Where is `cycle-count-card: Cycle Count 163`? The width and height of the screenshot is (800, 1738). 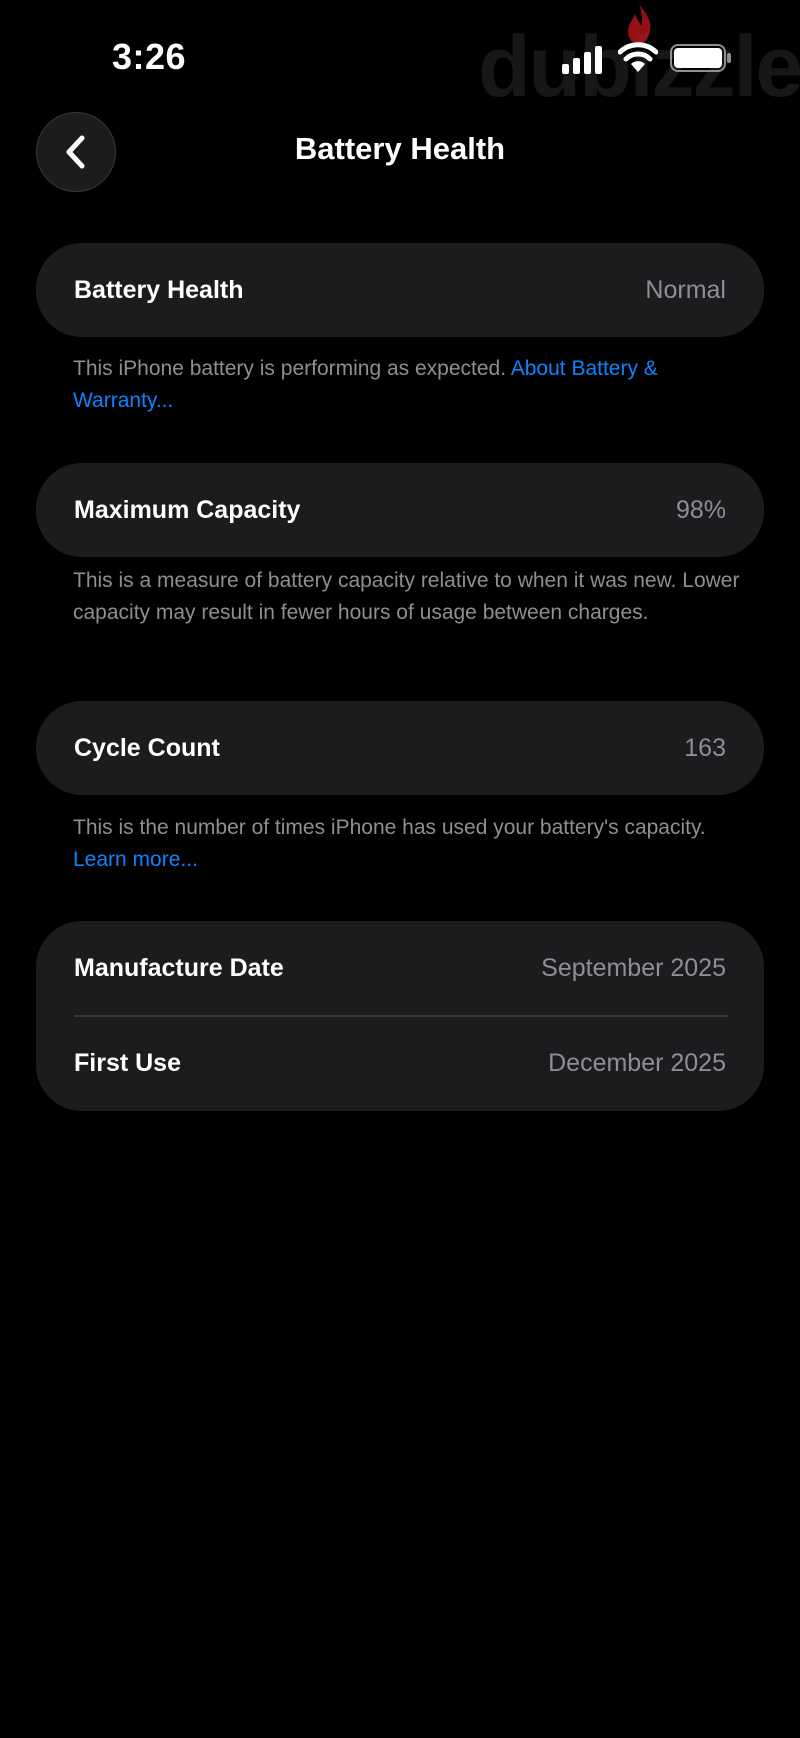
cycle-count-card: Cycle Count 163 is located at coordinates (400, 748).